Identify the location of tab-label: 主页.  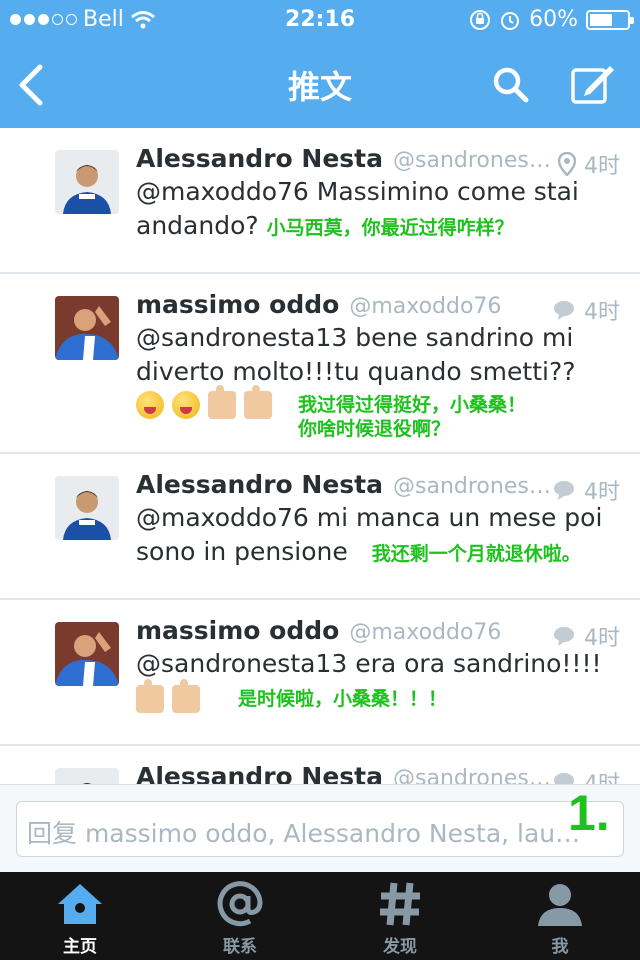
(80, 947).